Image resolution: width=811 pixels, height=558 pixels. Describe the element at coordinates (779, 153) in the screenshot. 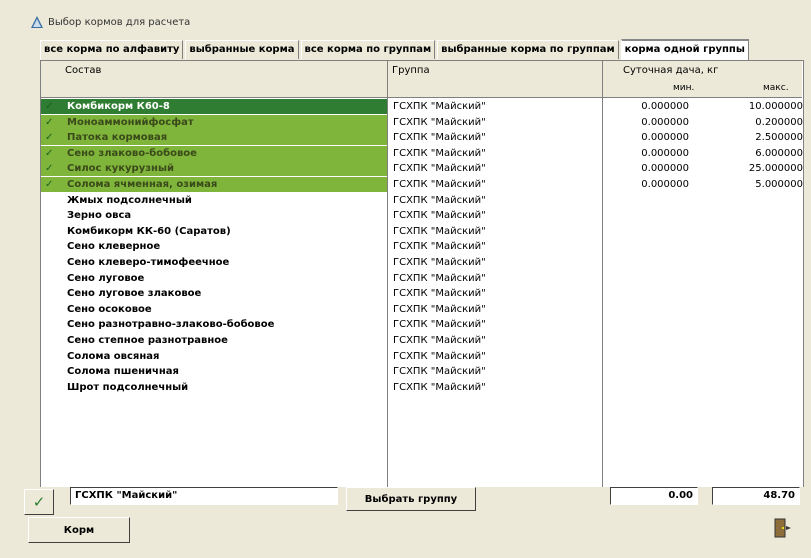

I see `row-max: 6.000000` at that location.